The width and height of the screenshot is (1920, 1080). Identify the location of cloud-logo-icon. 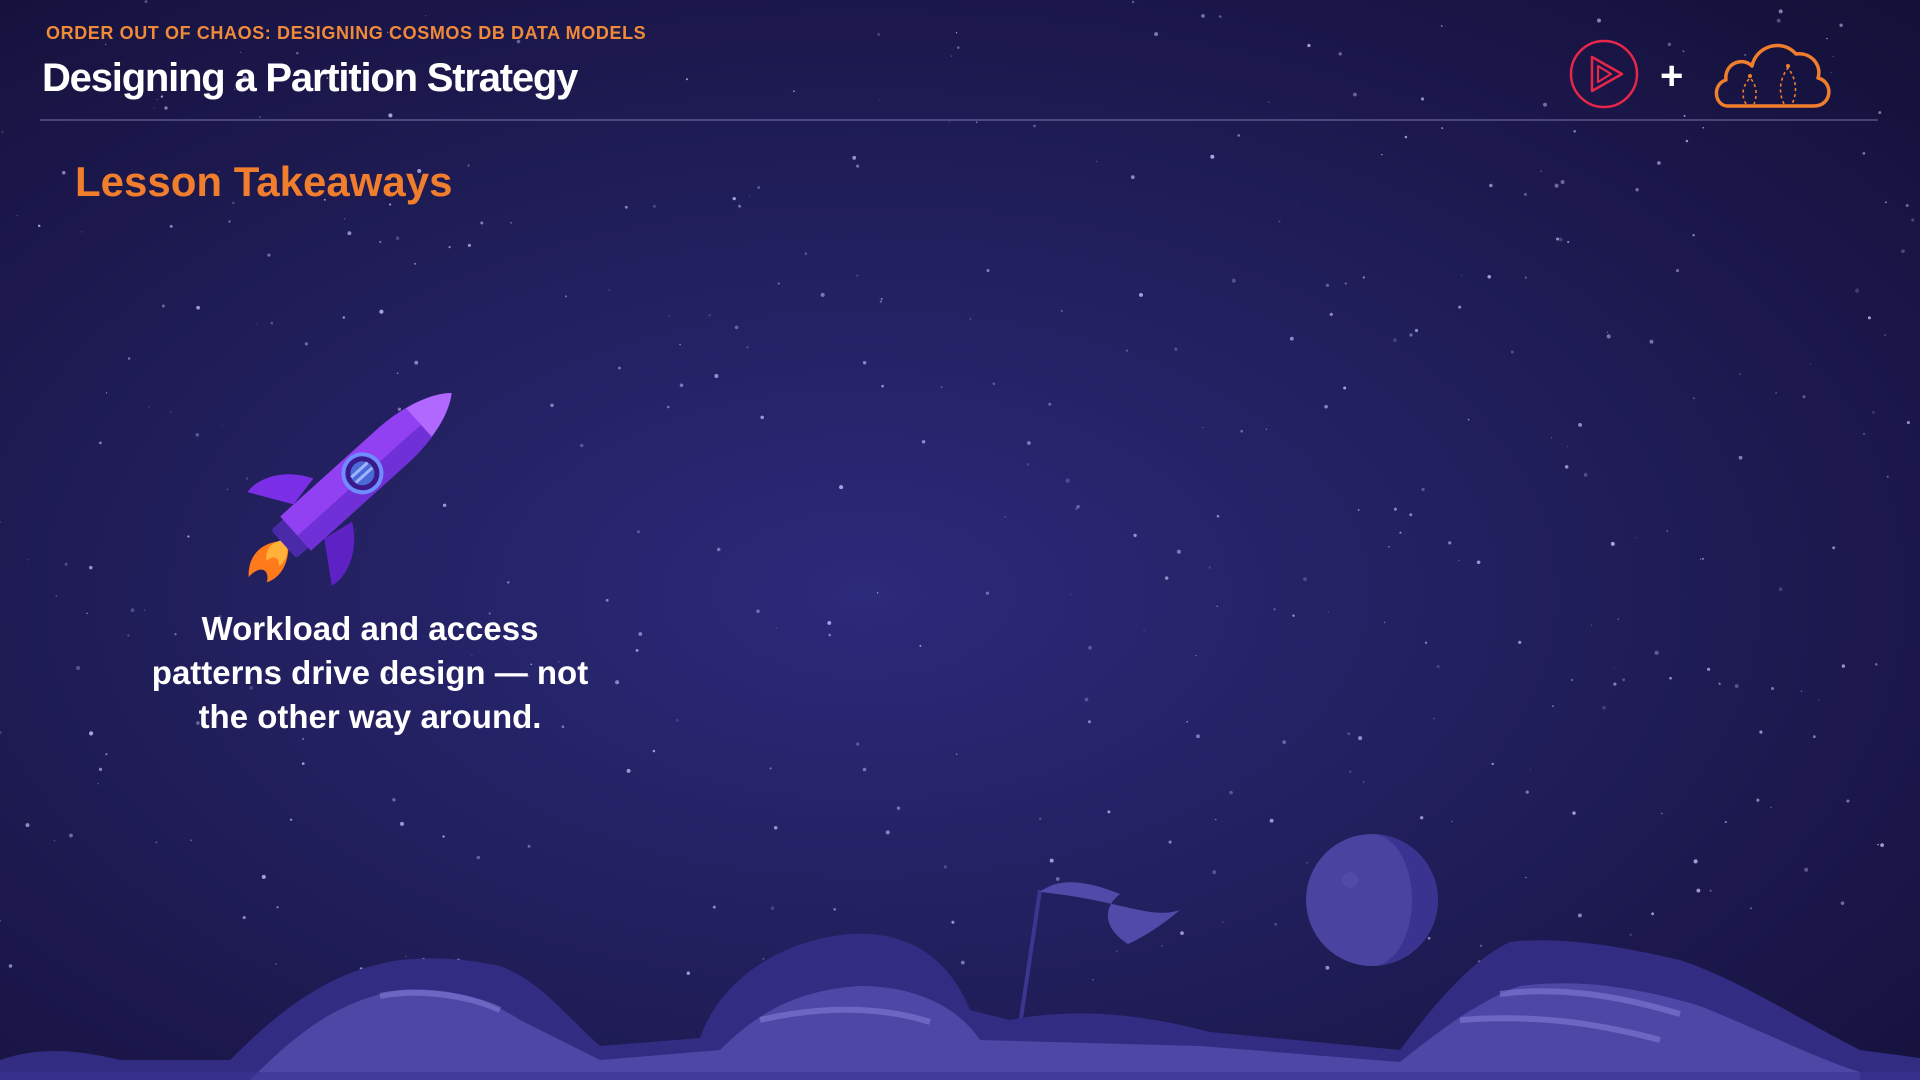
(1772, 75).